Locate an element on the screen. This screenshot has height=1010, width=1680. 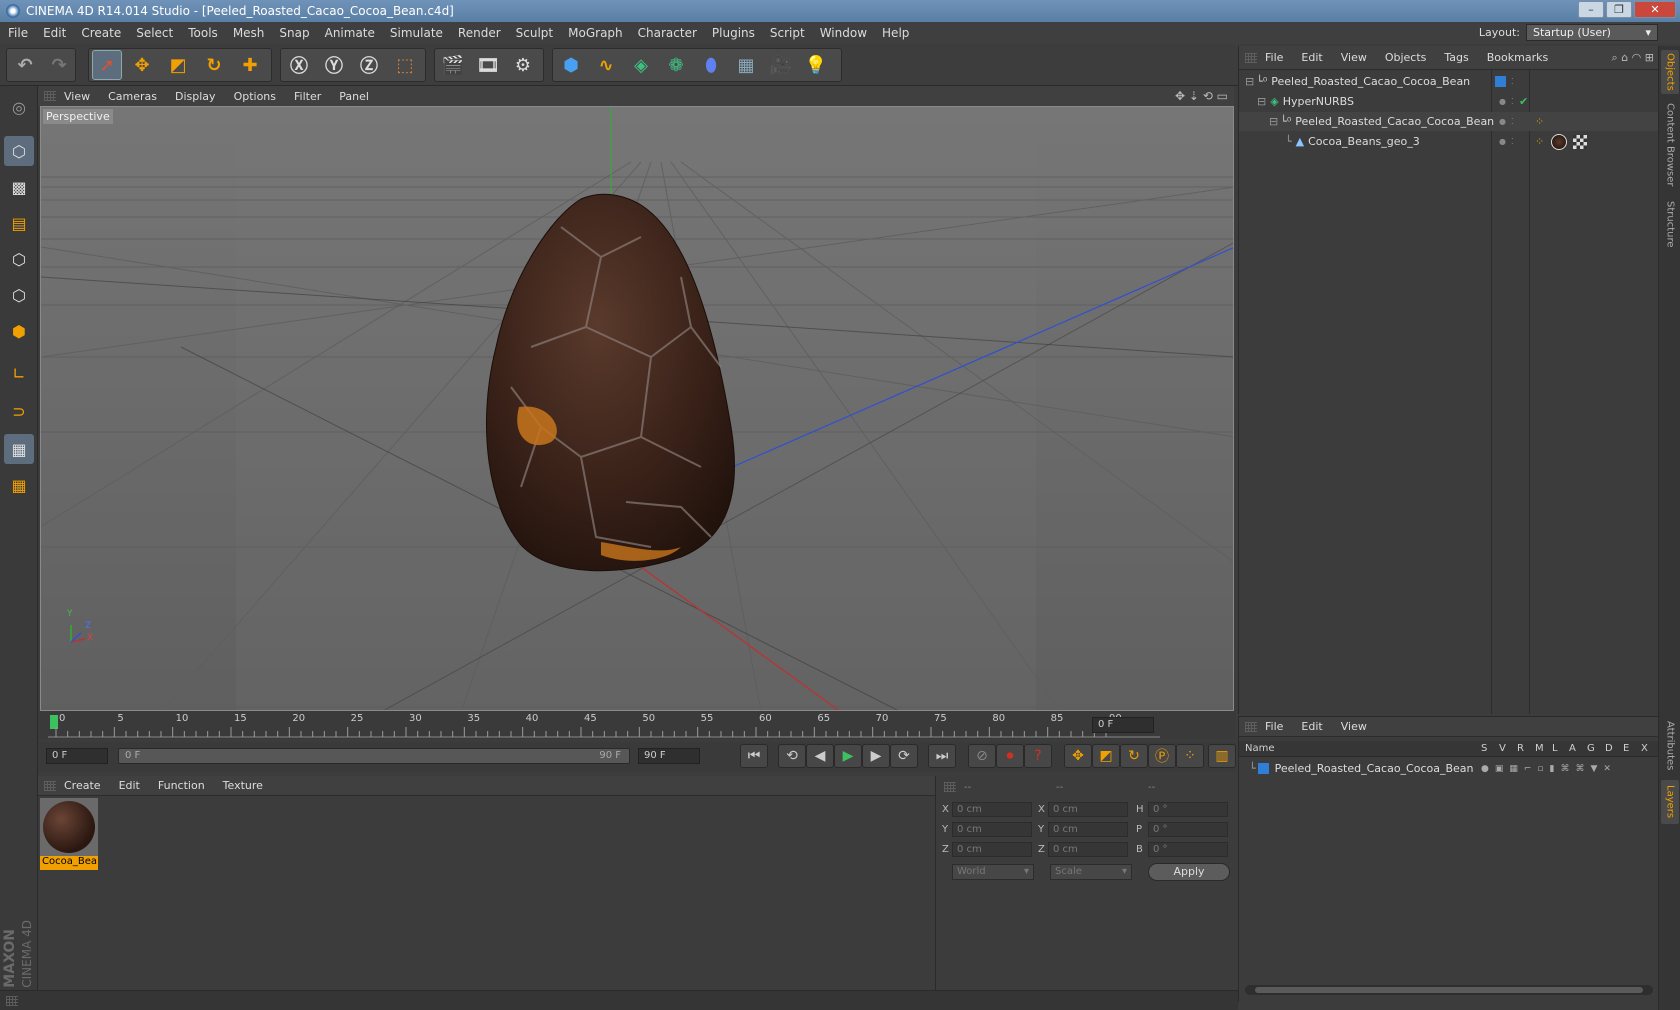
texture-mode-icon: ▩ is located at coordinates (19, 187).